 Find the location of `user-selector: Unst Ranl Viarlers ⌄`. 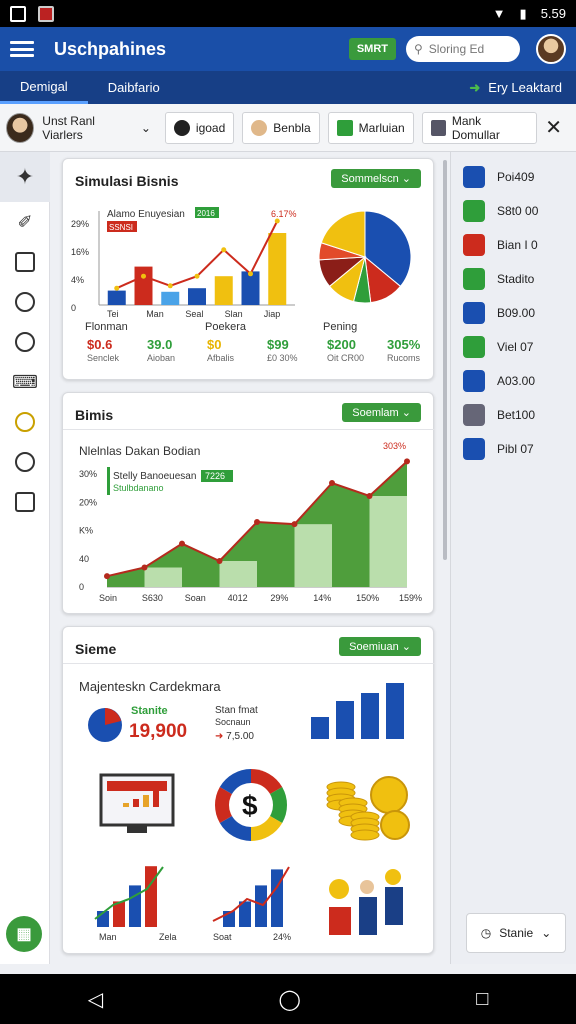

user-selector: Unst Ranl Viarlers ⌄ is located at coordinates (78, 127).